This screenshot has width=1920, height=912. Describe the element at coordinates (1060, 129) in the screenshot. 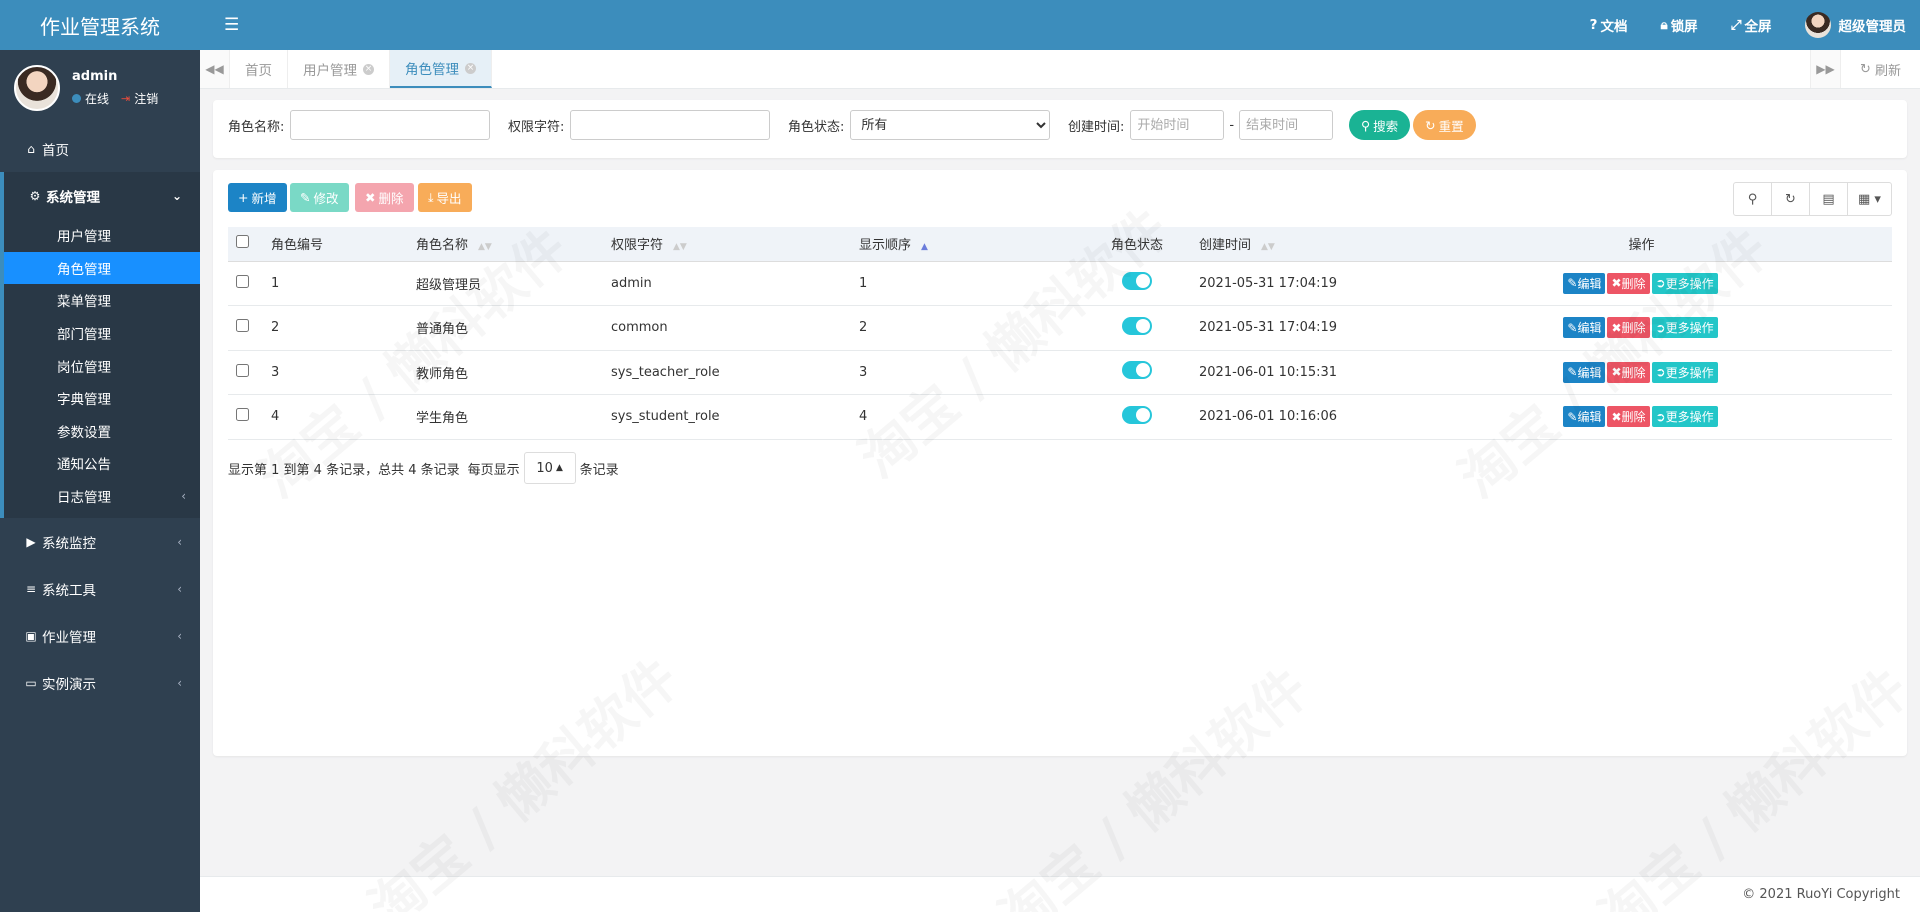

I see `search-panel: 角色名称: 权限字符: 角色状态: 所有 创建时间: - ⚲ 搜索 ↻ 重置` at that location.